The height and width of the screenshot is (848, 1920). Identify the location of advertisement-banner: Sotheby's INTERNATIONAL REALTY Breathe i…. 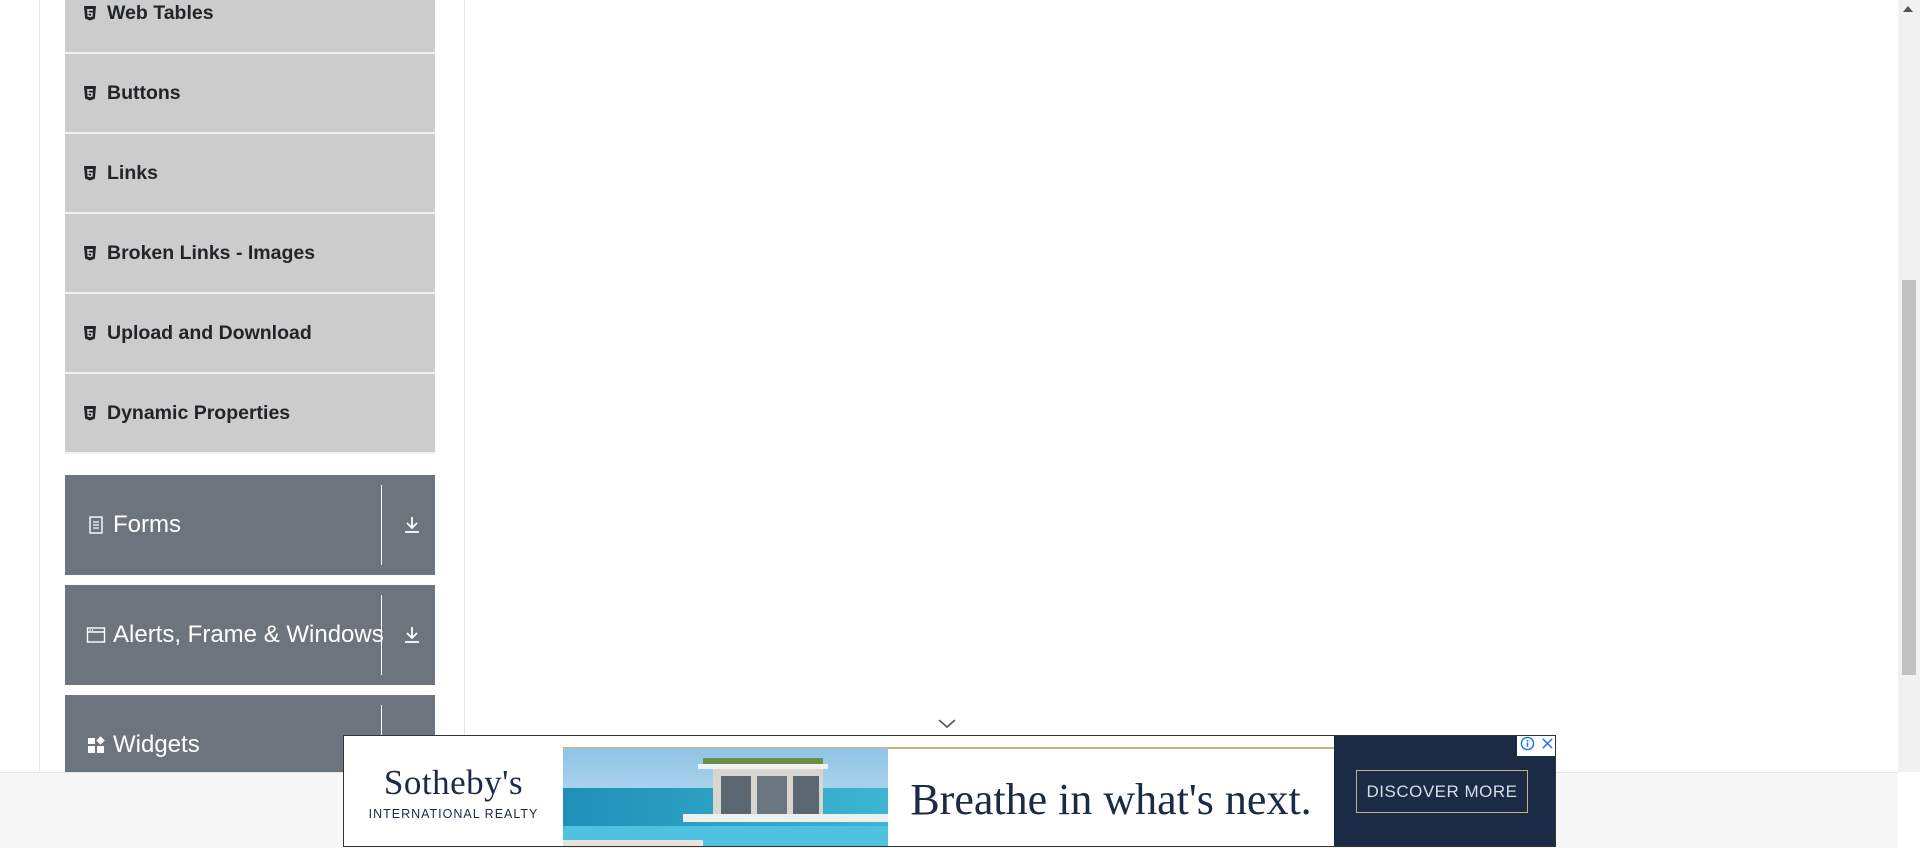
(949, 791).